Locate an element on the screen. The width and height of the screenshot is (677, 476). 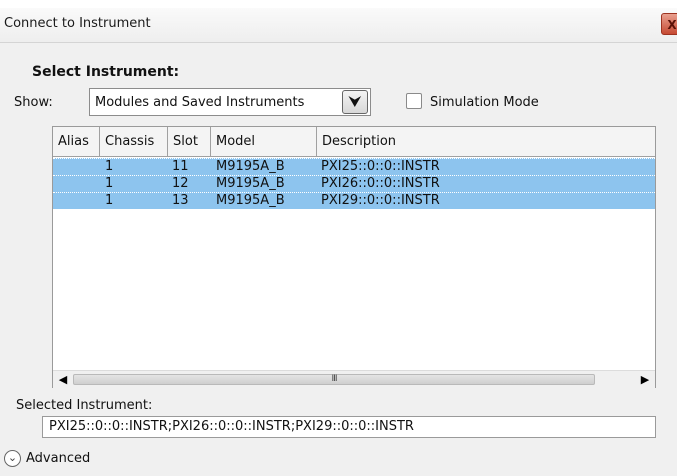
scroll-grip-icon: III is located at coordinates (334, 379).